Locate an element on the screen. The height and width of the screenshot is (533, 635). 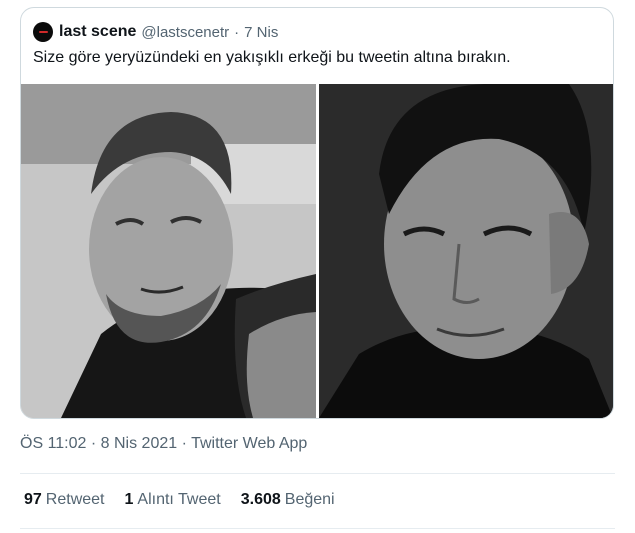
engagement-stats: 97 Retweet 1 Alıntı Tweet 3.608 Beğeni is located at coordinates (189, 500).